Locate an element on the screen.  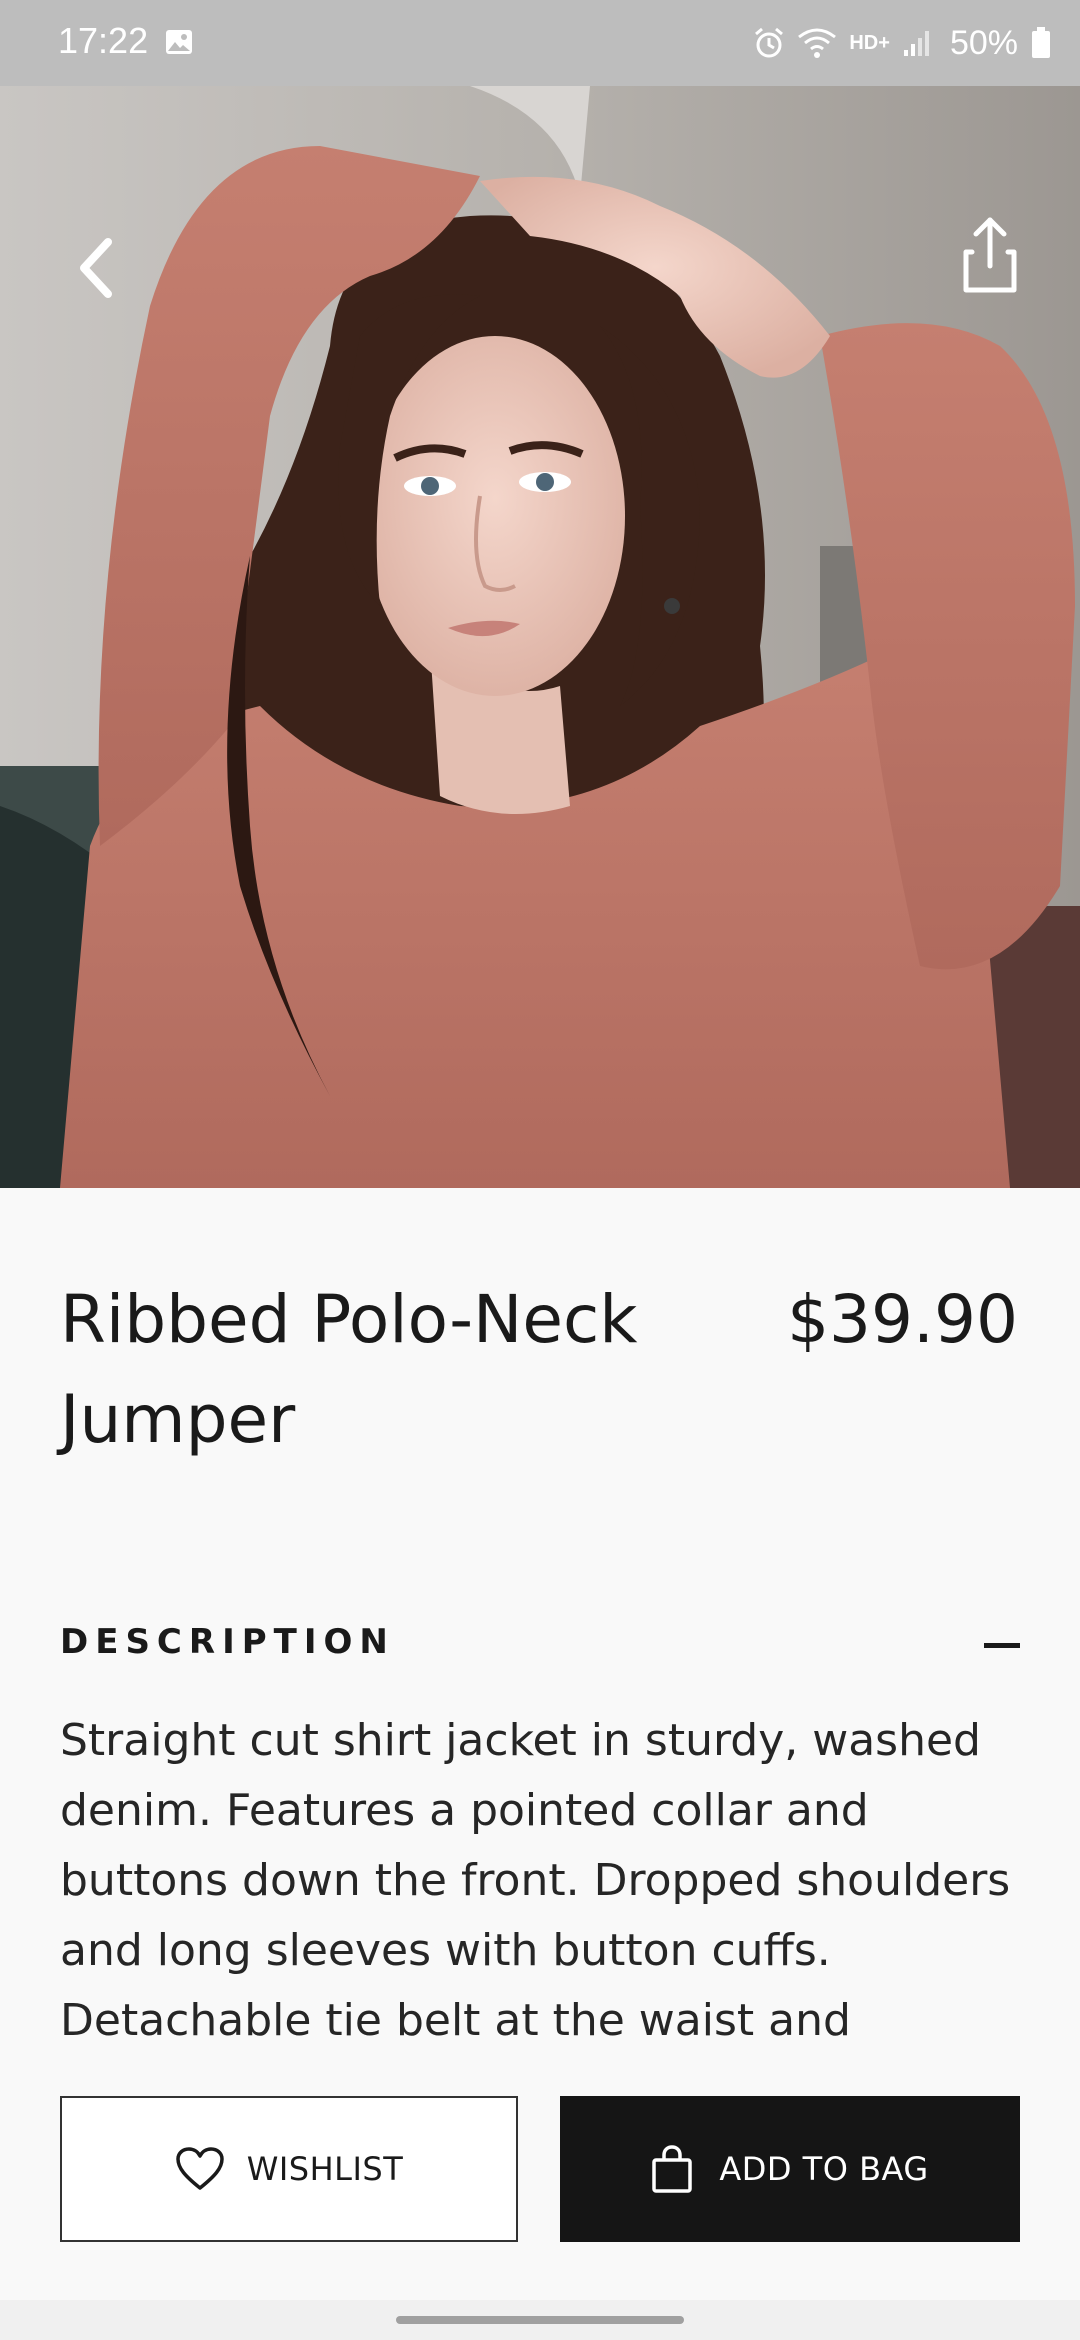
status-bar: 17:22 HD+ 50% is located at coordinates (540, 43).